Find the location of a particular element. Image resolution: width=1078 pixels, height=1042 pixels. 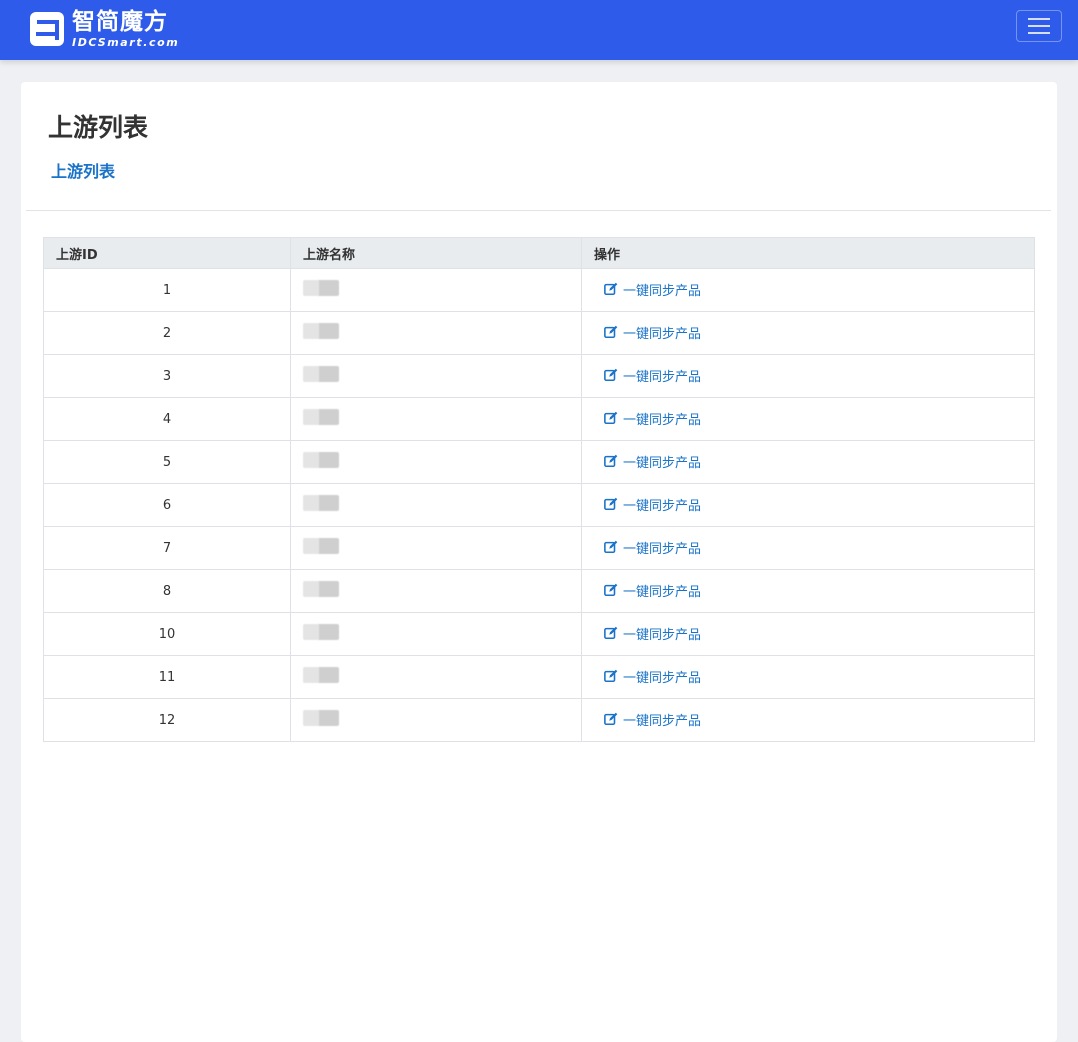

table-header-row: 上游ID 上游名称 操作 is located at coordinates (539, 253).